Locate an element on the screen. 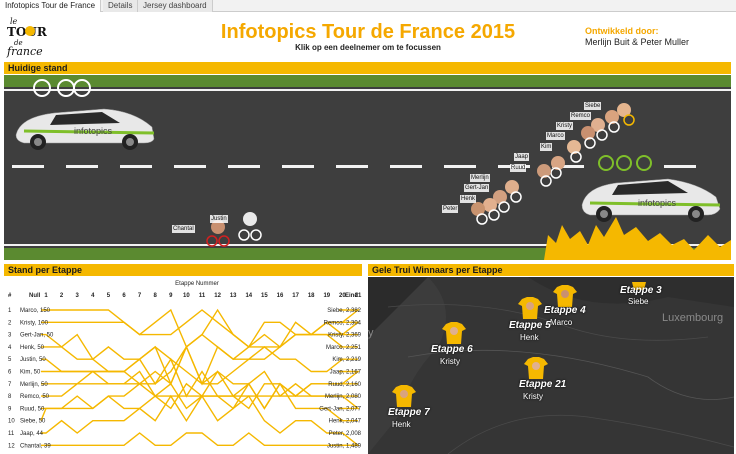 This screenshot has height=454, width=736. map-label-cut: y is located at coordinates (371, 333).